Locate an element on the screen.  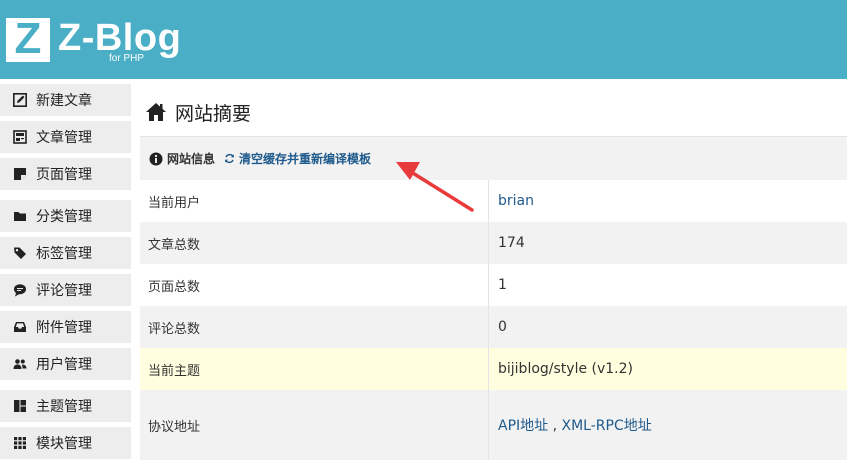
sidebar-item-label: 评论管理 is located at coordinates (64, 291).